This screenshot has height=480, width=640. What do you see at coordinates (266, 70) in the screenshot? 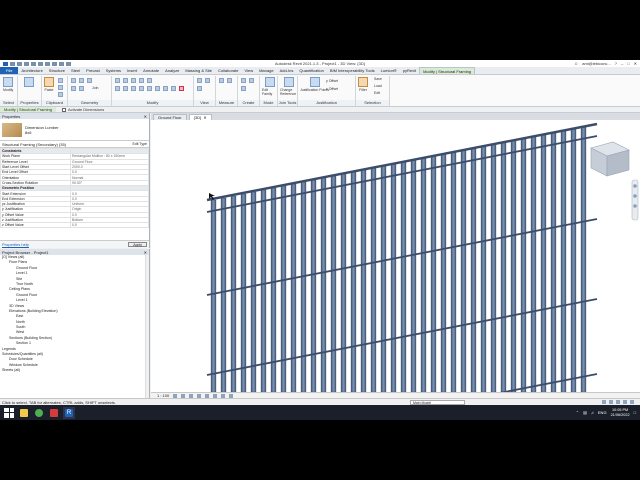
I see `tab-manage: Manage` at bounding box center [266, 70].